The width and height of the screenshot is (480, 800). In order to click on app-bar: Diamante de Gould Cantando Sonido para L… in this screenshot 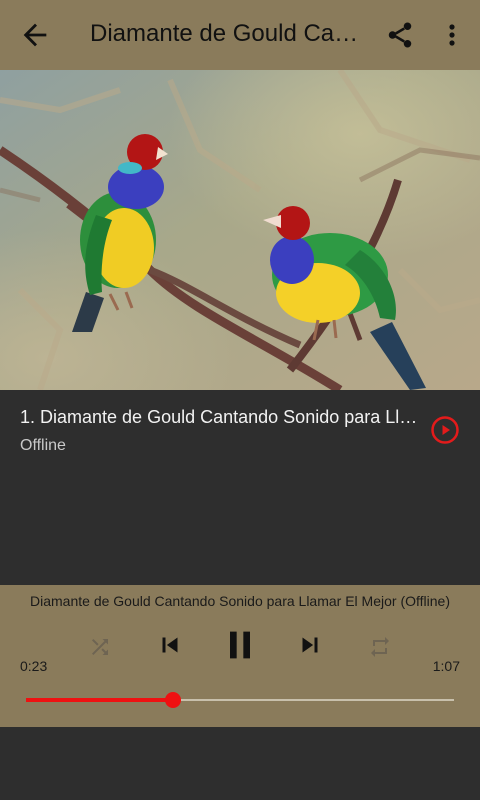, I will do `click(240, 35)`.